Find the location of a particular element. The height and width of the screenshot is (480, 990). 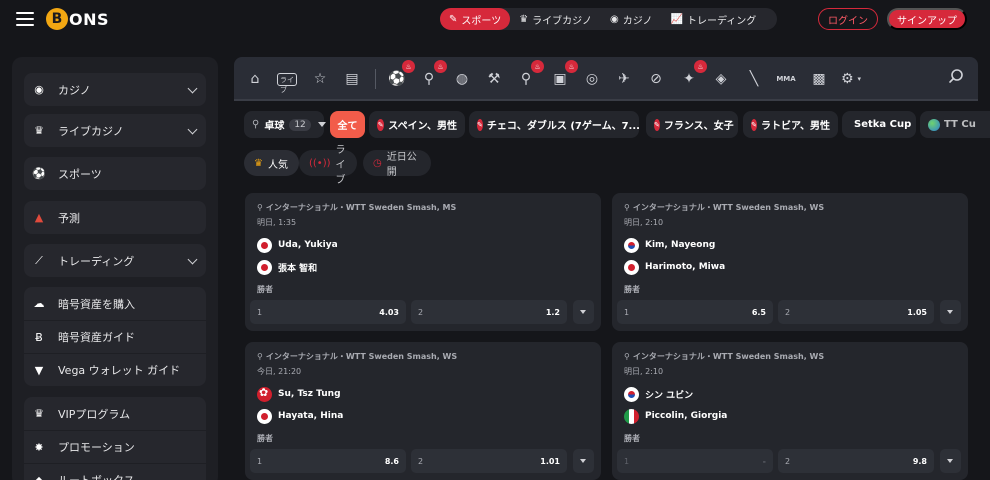

betslip-icon: ▤ is located at coordinates (352, 79).